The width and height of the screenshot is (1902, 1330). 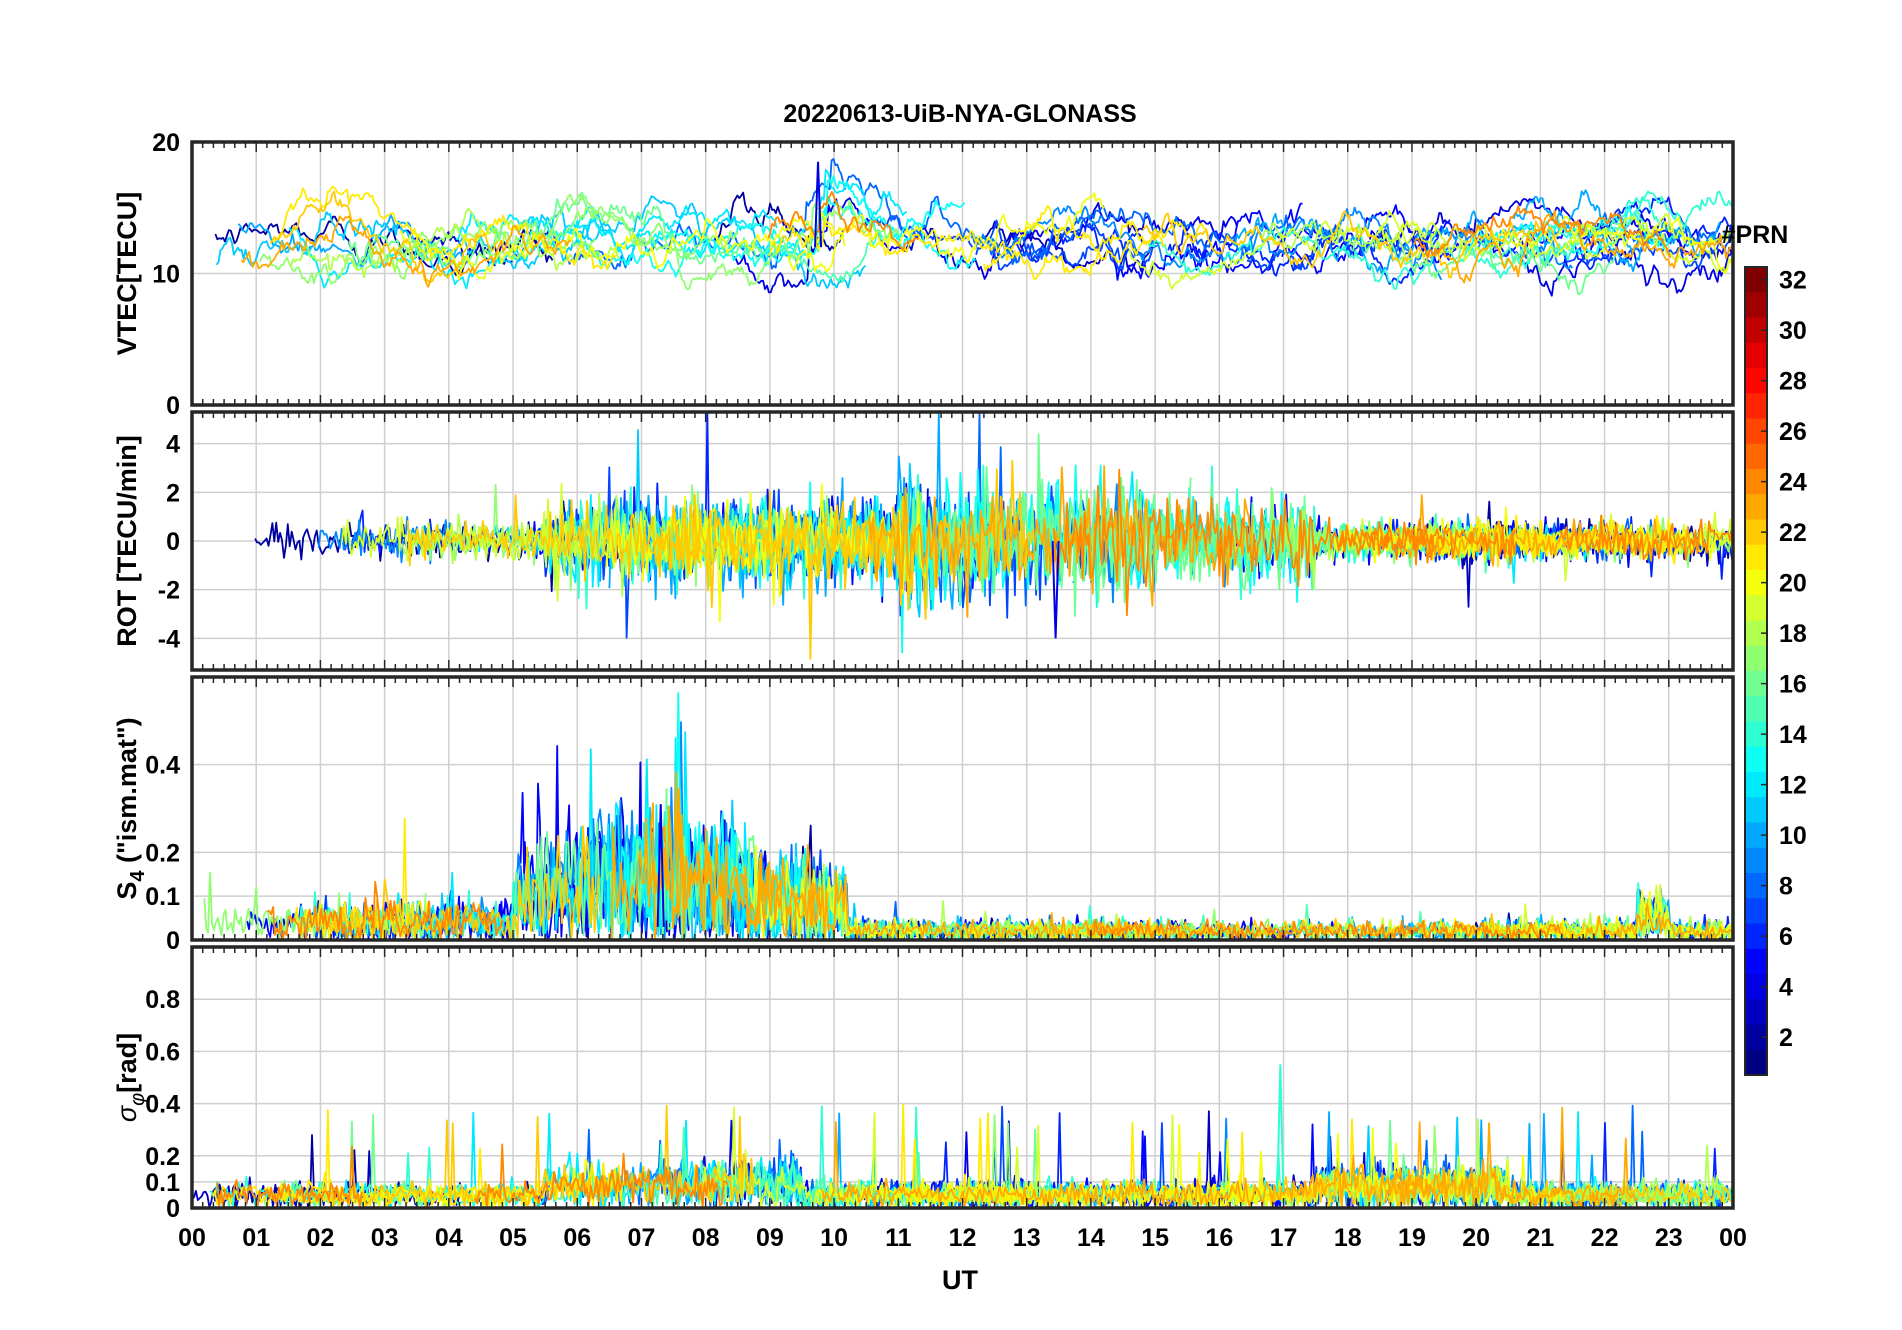 I want to click on colorbar-tick-label: 20, so click(x=1793, y=584).